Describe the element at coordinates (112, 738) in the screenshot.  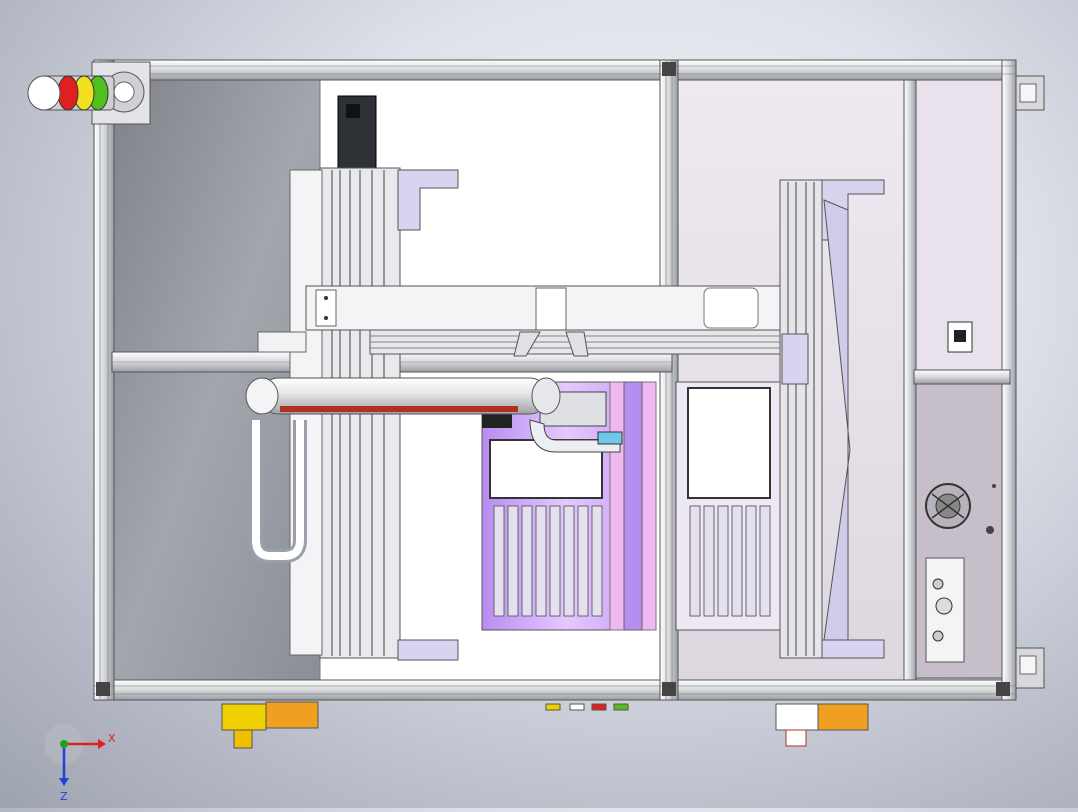
I see `x-axis-label: X` at that location.